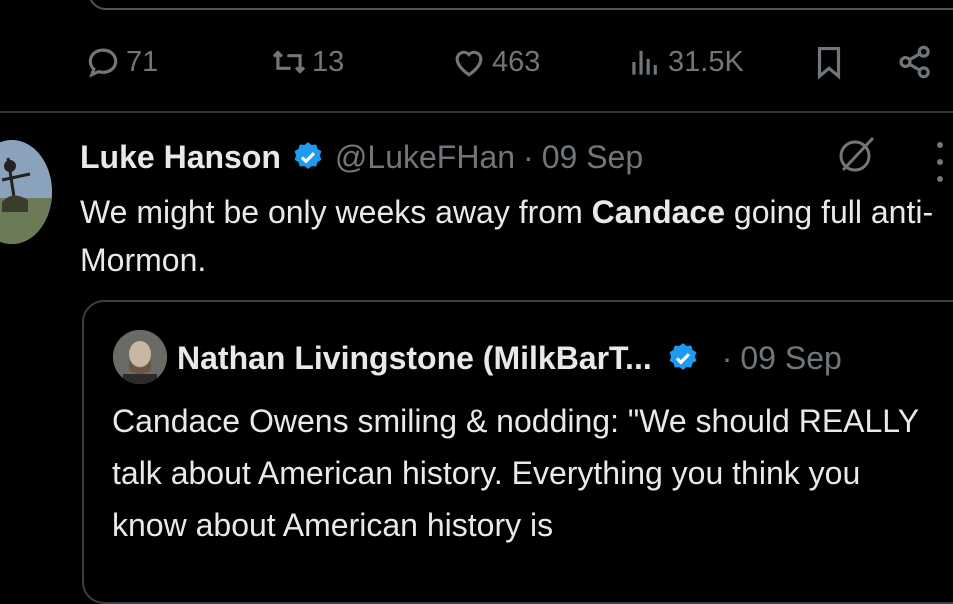  I want to click on quoted-tweet-header: Nathan Livingstone (MilkBarT... · 09 Sep, so click(509, 358).